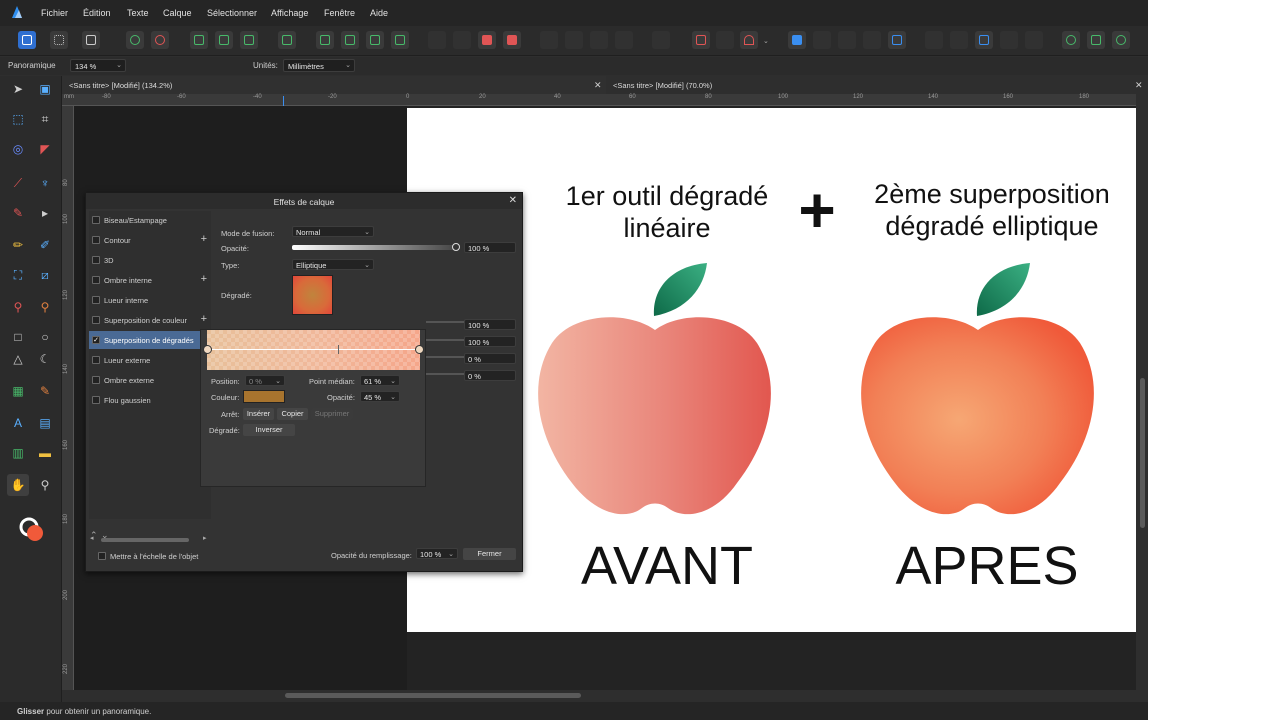 Image resolution: width=1280 pixels, height=720 pixels. Describe the element at coordinates (490, 324) in the screenshot. I see `value-field-1: 100 %` at that location.